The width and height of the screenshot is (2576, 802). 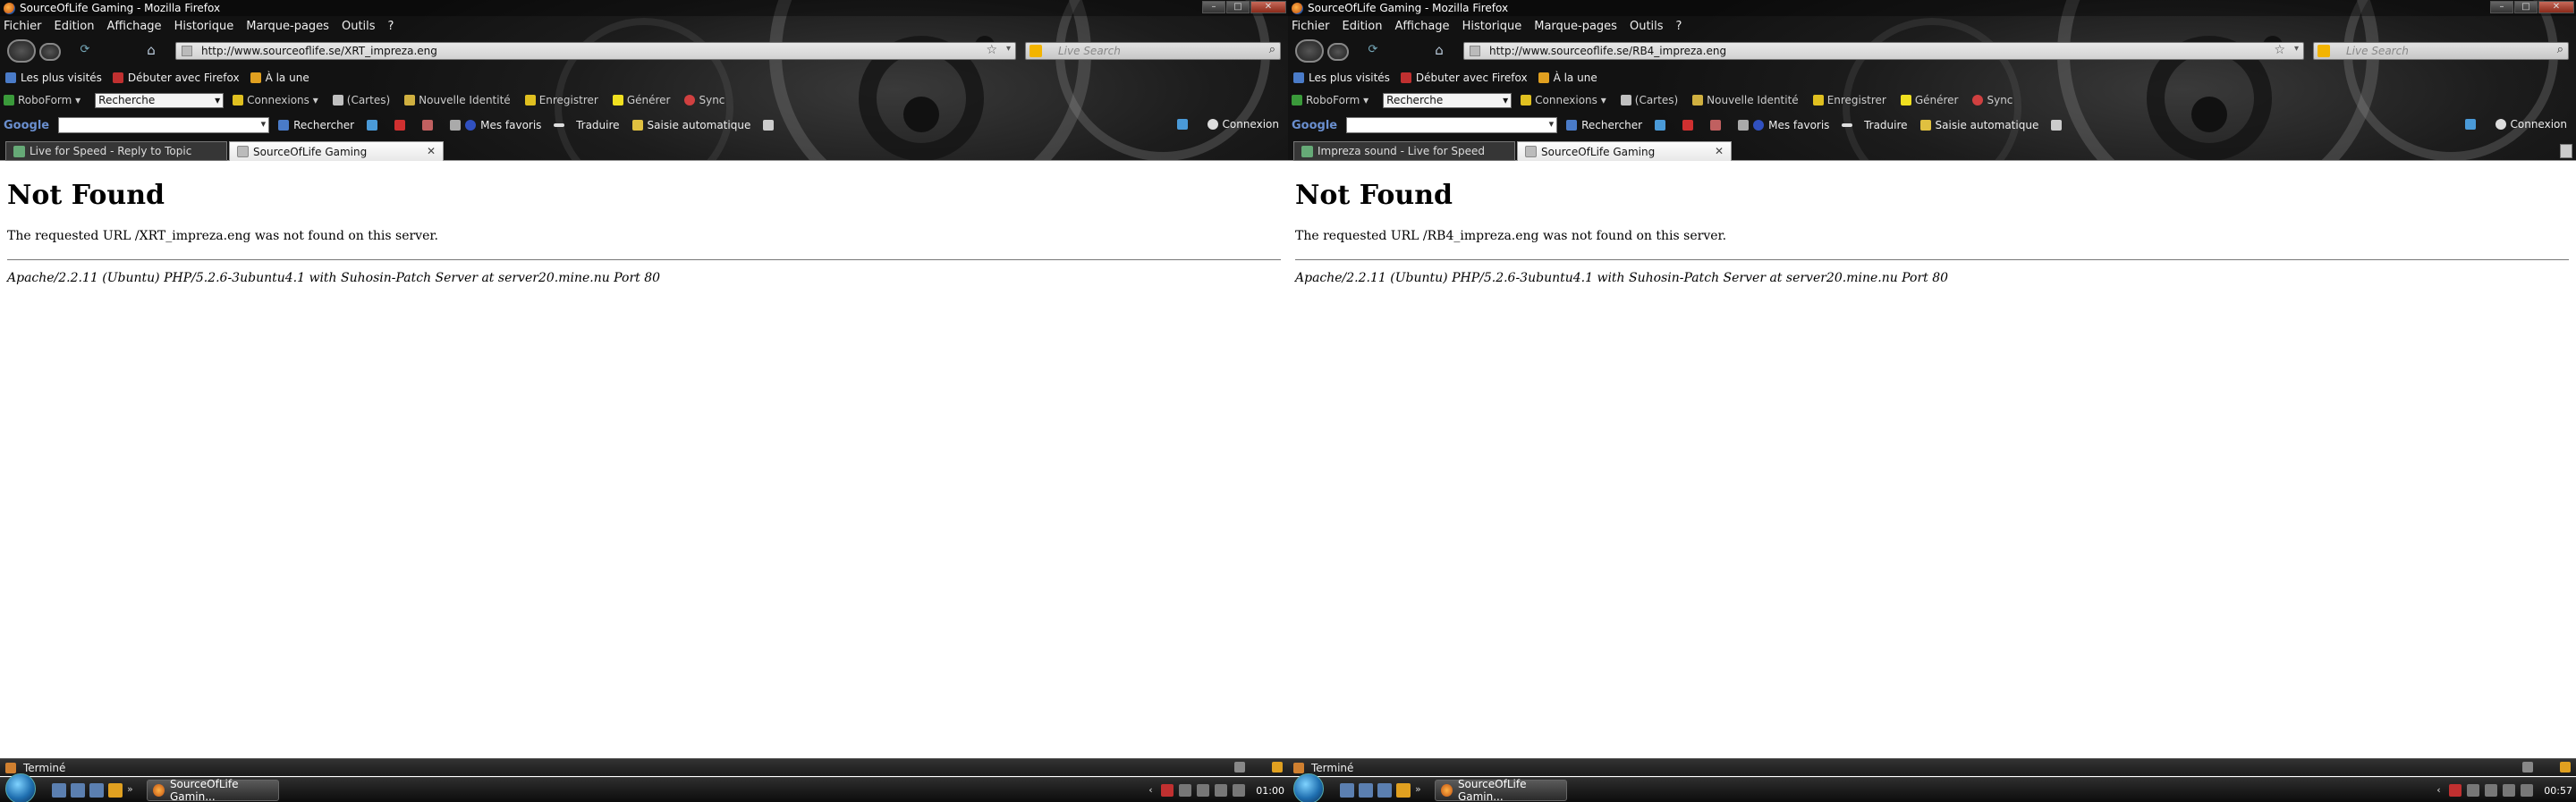 I want to click on desktop-icon, so click(x=59, y=790).